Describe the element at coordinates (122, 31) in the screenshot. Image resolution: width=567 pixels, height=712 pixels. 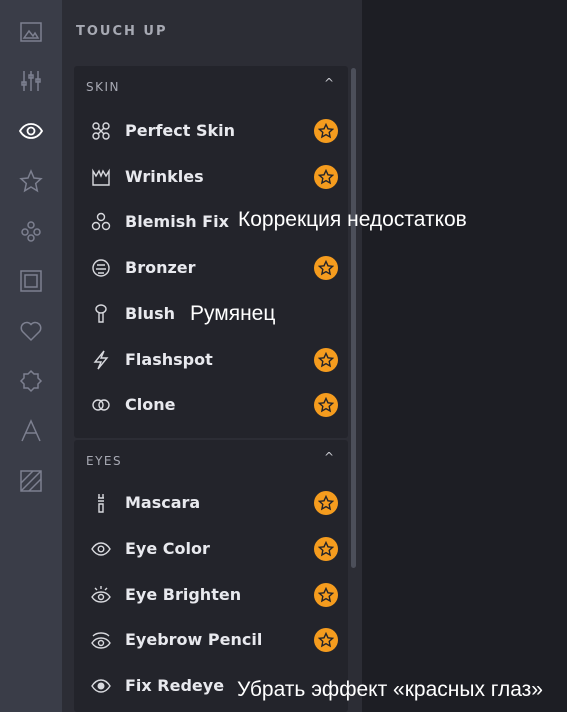
I see `panel-title: TOUCH UP` at that location.